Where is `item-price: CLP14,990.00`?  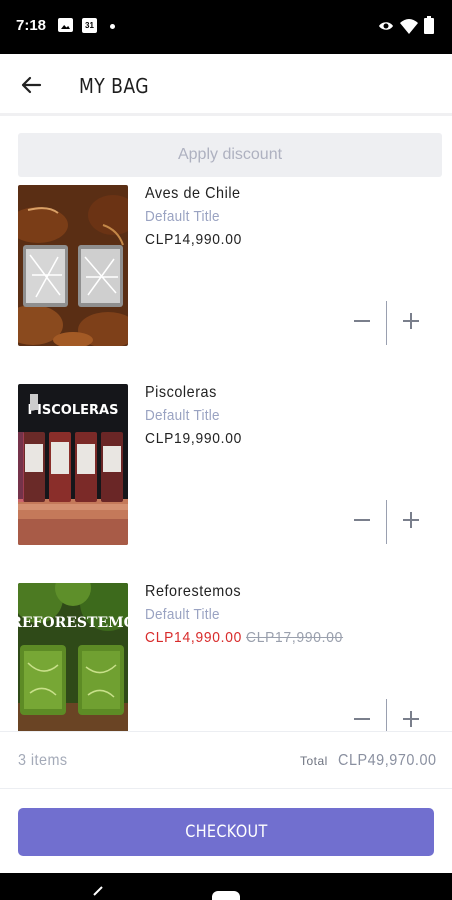 item-price: CLP14,990.00 is located at coordinates (194, 239).